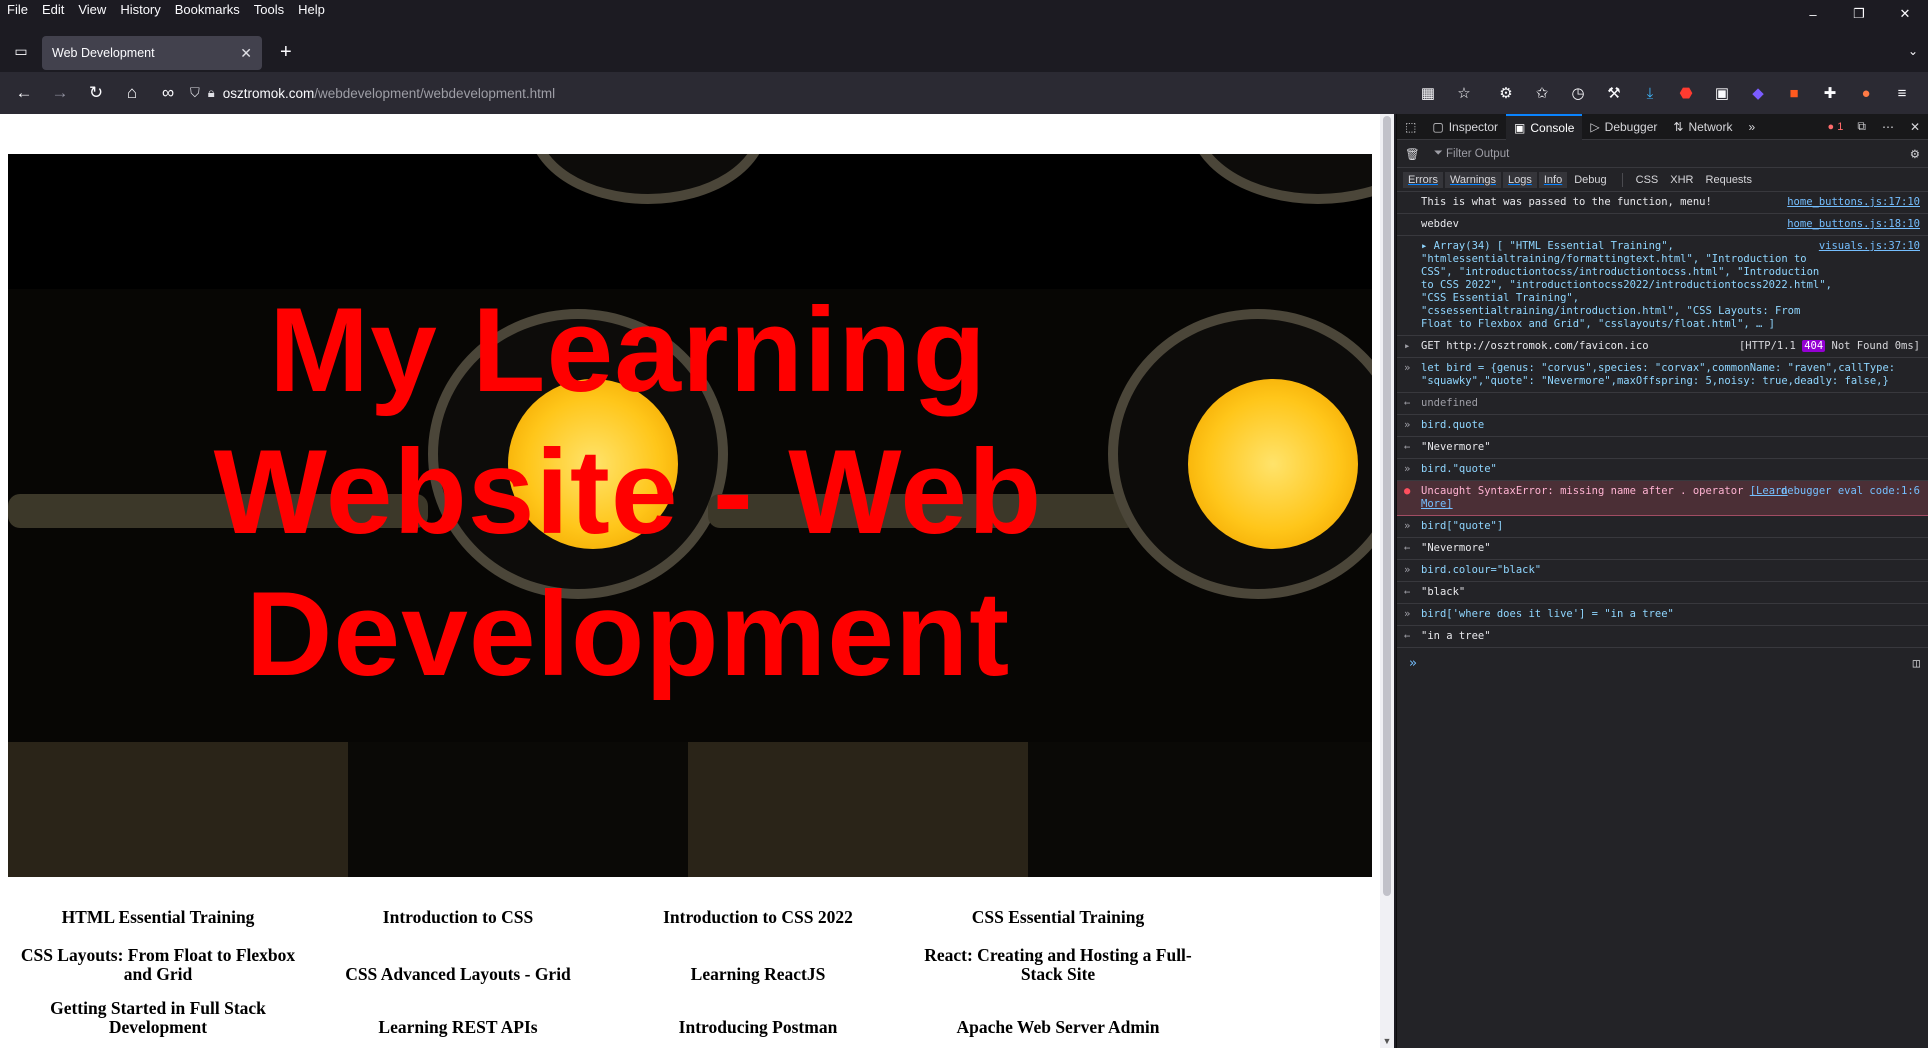 The height and width of the screenshot is (1048, 1928). Describe the element at coordinates (1473, 179) in the screenshot. I see `filter-warnings: Warnings` at that location.